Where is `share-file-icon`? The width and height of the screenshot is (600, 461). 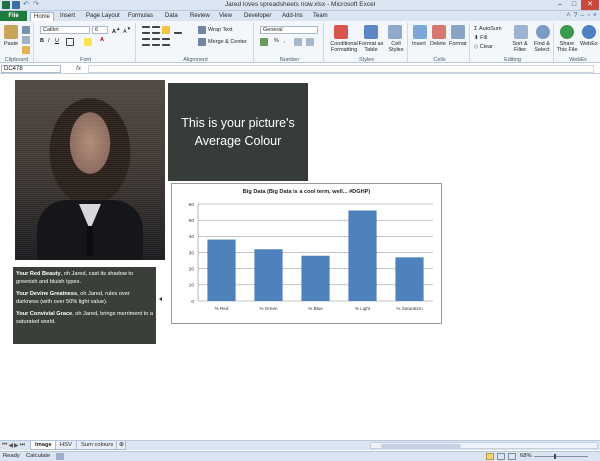
share-file-icon is located at coordinates (567, 32).